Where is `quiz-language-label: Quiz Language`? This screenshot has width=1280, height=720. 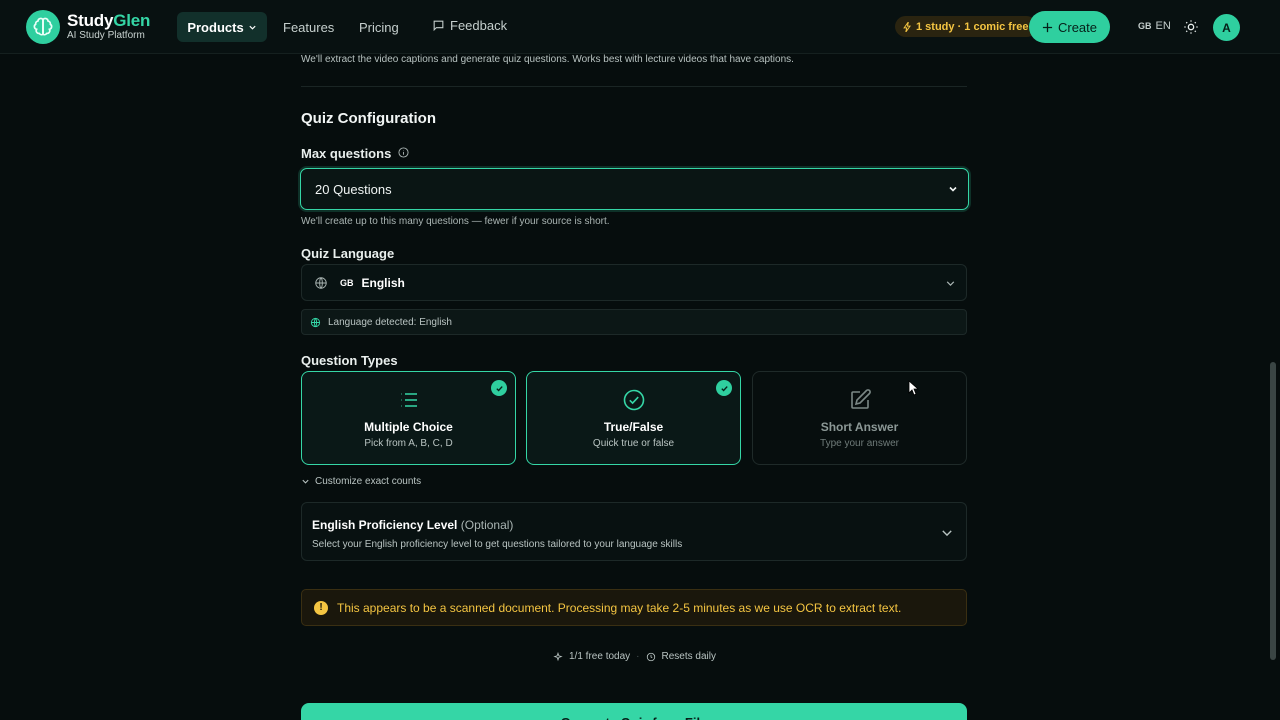 quiz-language-label: Quiz Language is located at coordinates (348, 253).